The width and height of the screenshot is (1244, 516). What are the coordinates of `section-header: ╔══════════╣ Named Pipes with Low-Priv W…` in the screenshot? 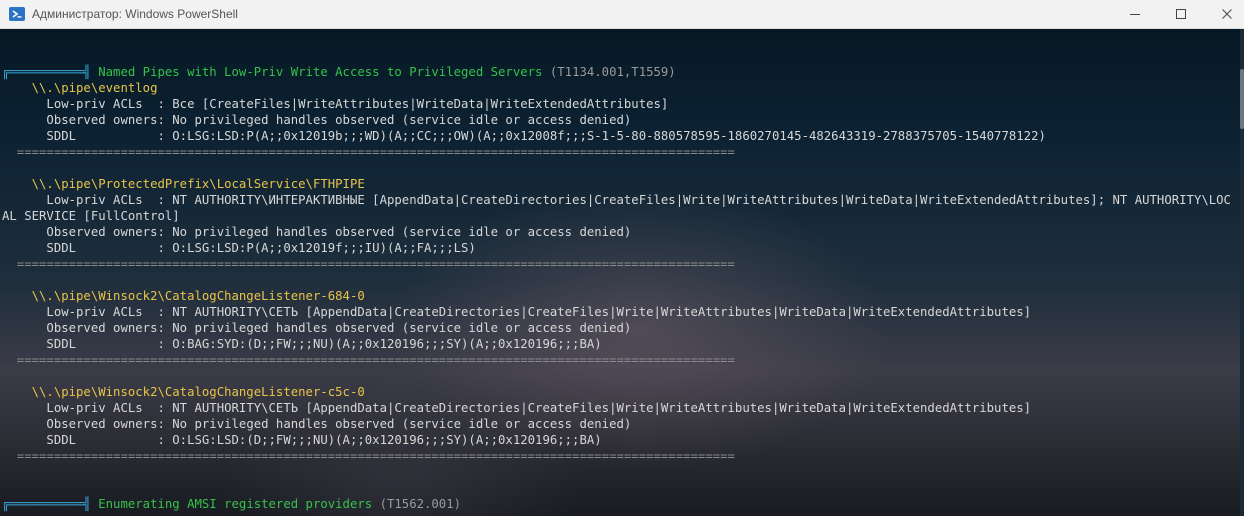 It's located at (617, 72).